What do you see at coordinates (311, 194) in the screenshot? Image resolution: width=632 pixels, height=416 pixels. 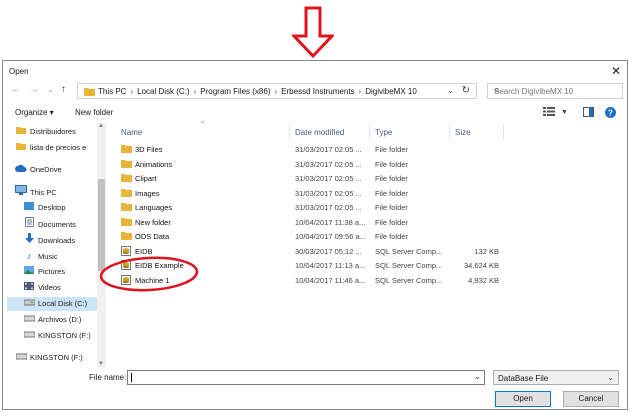 I see `file-row: Images 31/03/2017 02:05 ... File folder` at bounding box center [311, 194].